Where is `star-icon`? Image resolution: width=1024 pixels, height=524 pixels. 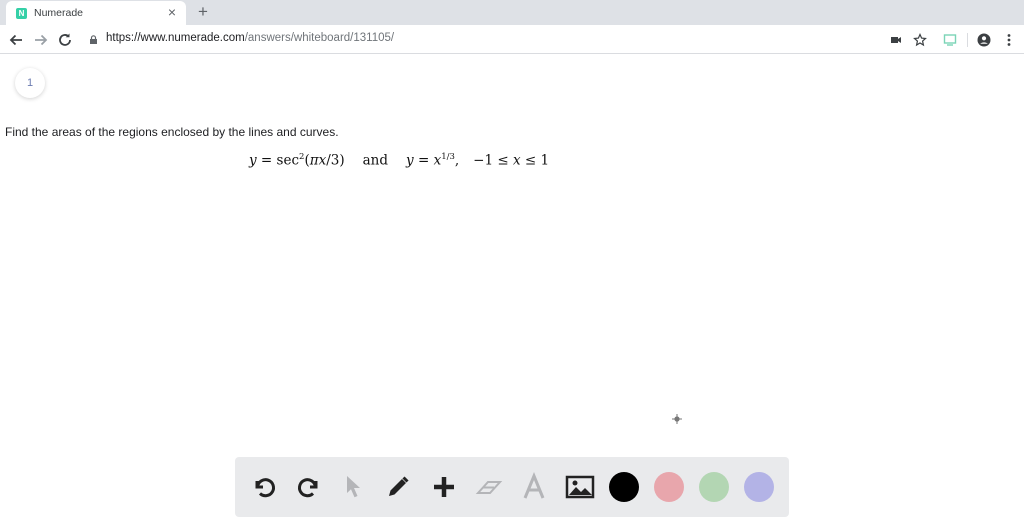 star-icon is located at coordinates (920, 40).